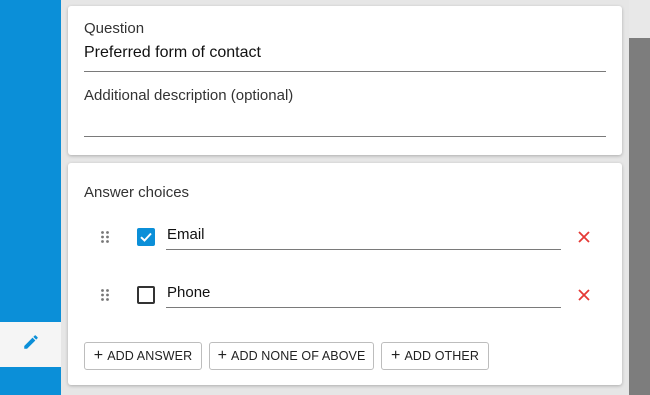  Describe the element at coordinates (441, 356) in the screenshot. I see `add-other-label: ADD OTHER` at that location.